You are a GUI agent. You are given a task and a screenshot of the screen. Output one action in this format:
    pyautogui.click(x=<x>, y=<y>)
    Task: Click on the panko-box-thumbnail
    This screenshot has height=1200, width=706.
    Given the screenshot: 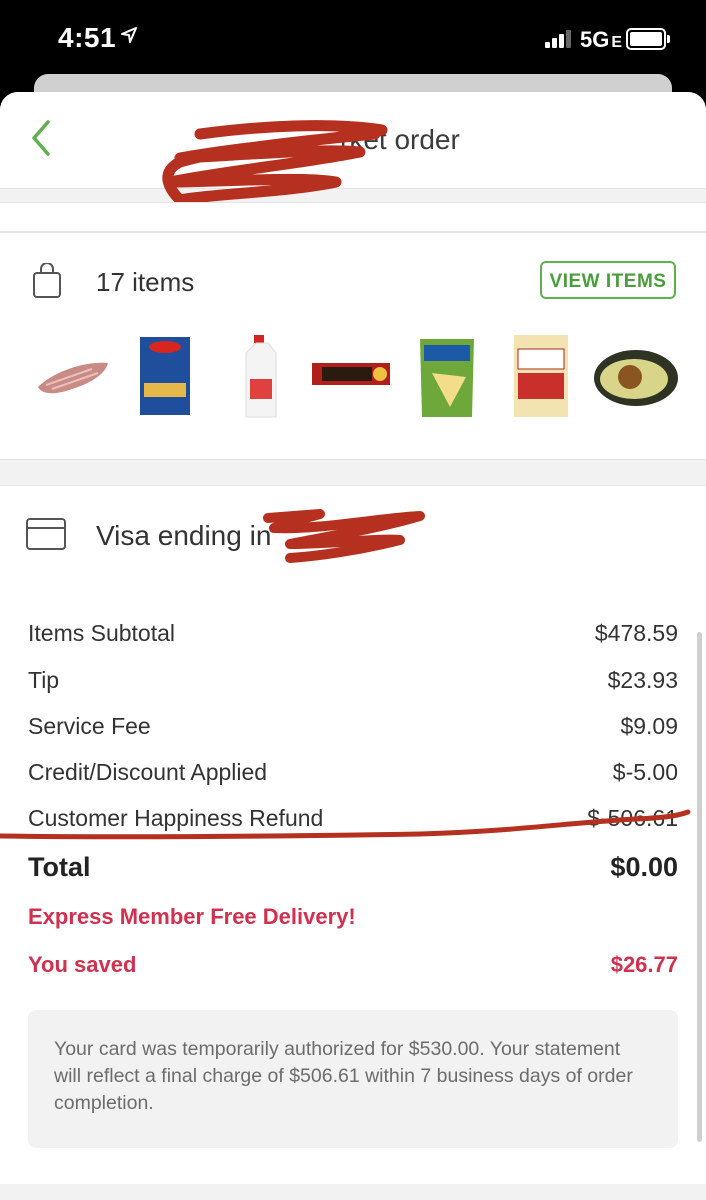 What is the action you would take?
    pyautogui.click(x=548, y=377)
    